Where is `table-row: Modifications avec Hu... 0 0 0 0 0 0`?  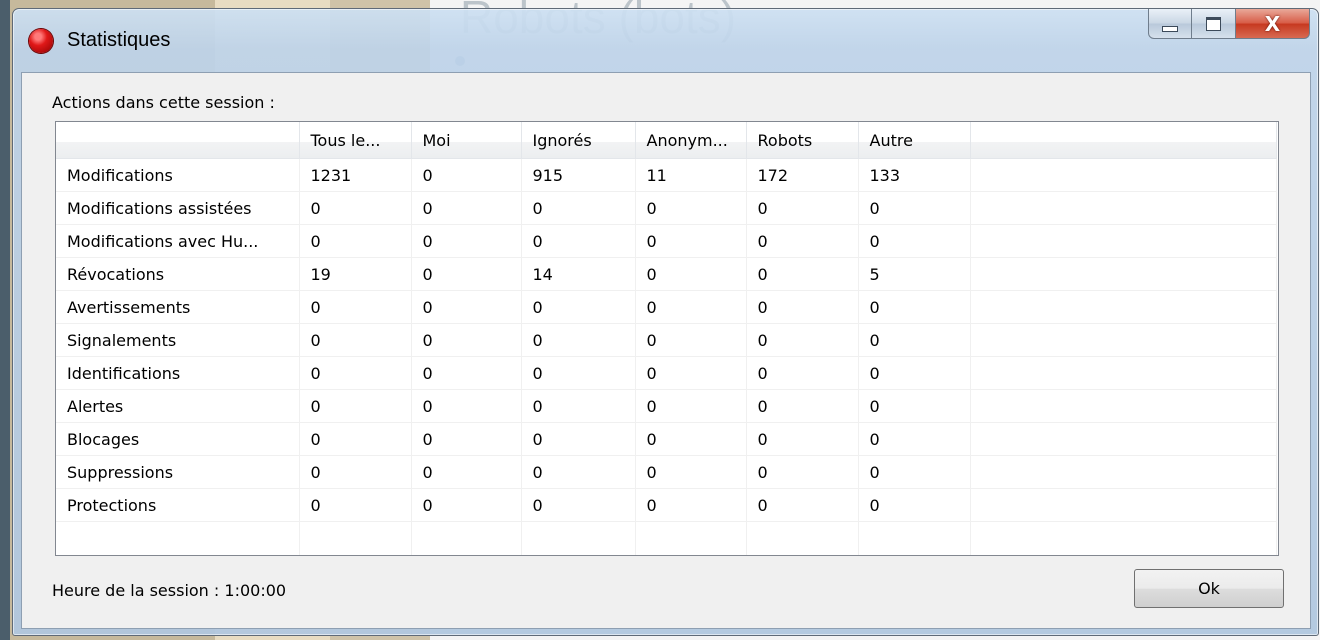
table-row: Modifications avec Hu... 0 0 0 0 0 0 is located at coordinates (666, 241).